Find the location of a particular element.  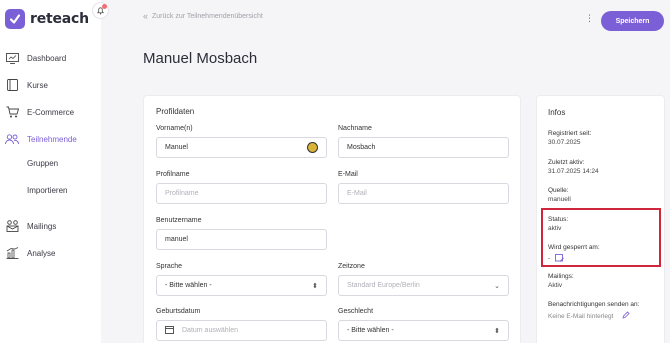

zuletzt-aktiv-label: Zuletzt aktiv: is located at coordinates (566, 162).